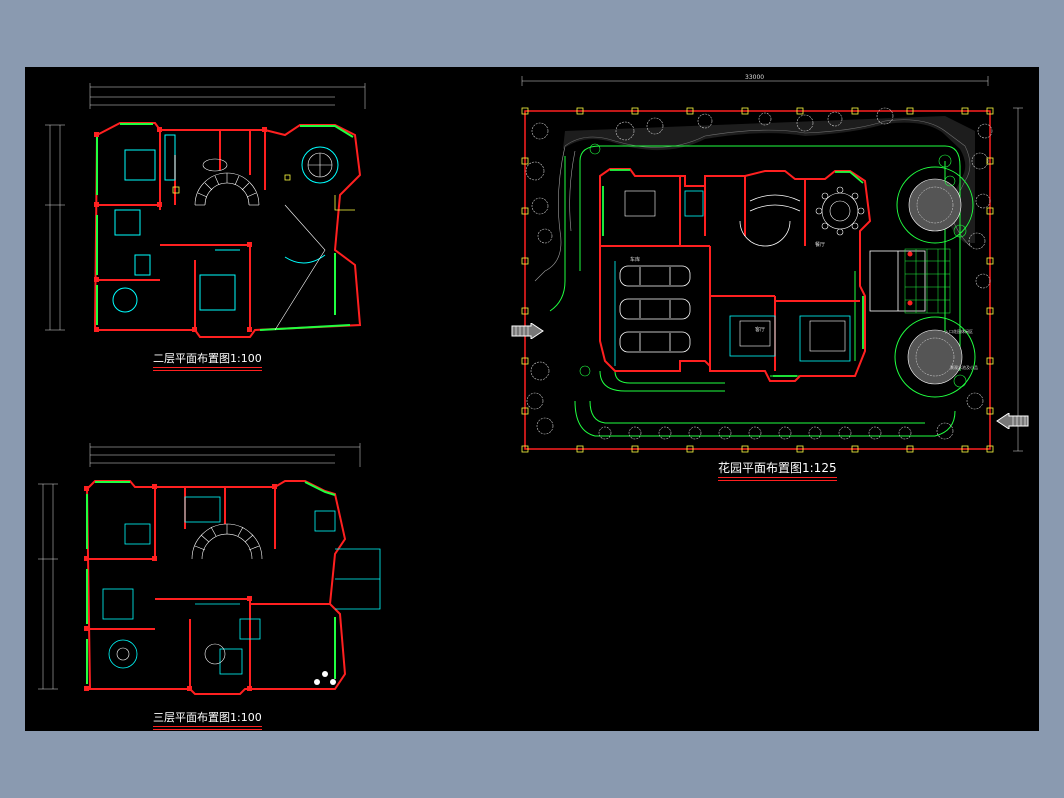  What do you see at coordinates (205, 210) in the screenshot?
I see `second-floor-plan` at bounding box center [205, 210].